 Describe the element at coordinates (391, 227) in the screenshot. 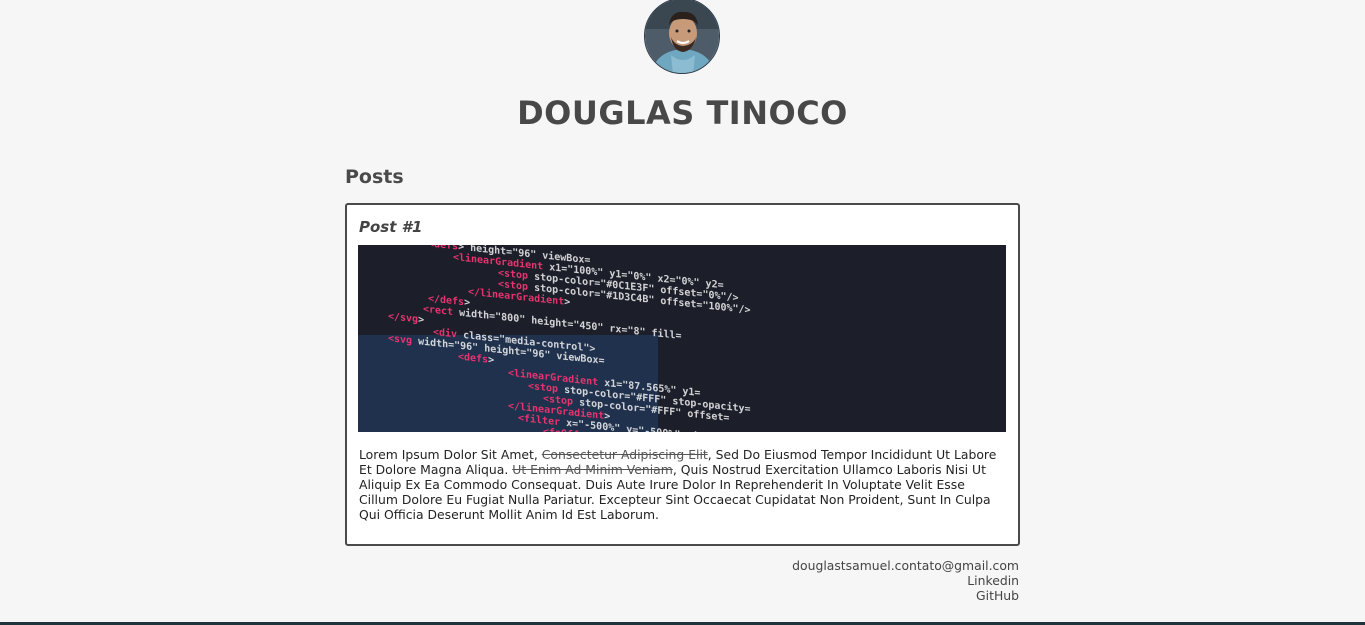

I see `post-title: Post #1` at that location.